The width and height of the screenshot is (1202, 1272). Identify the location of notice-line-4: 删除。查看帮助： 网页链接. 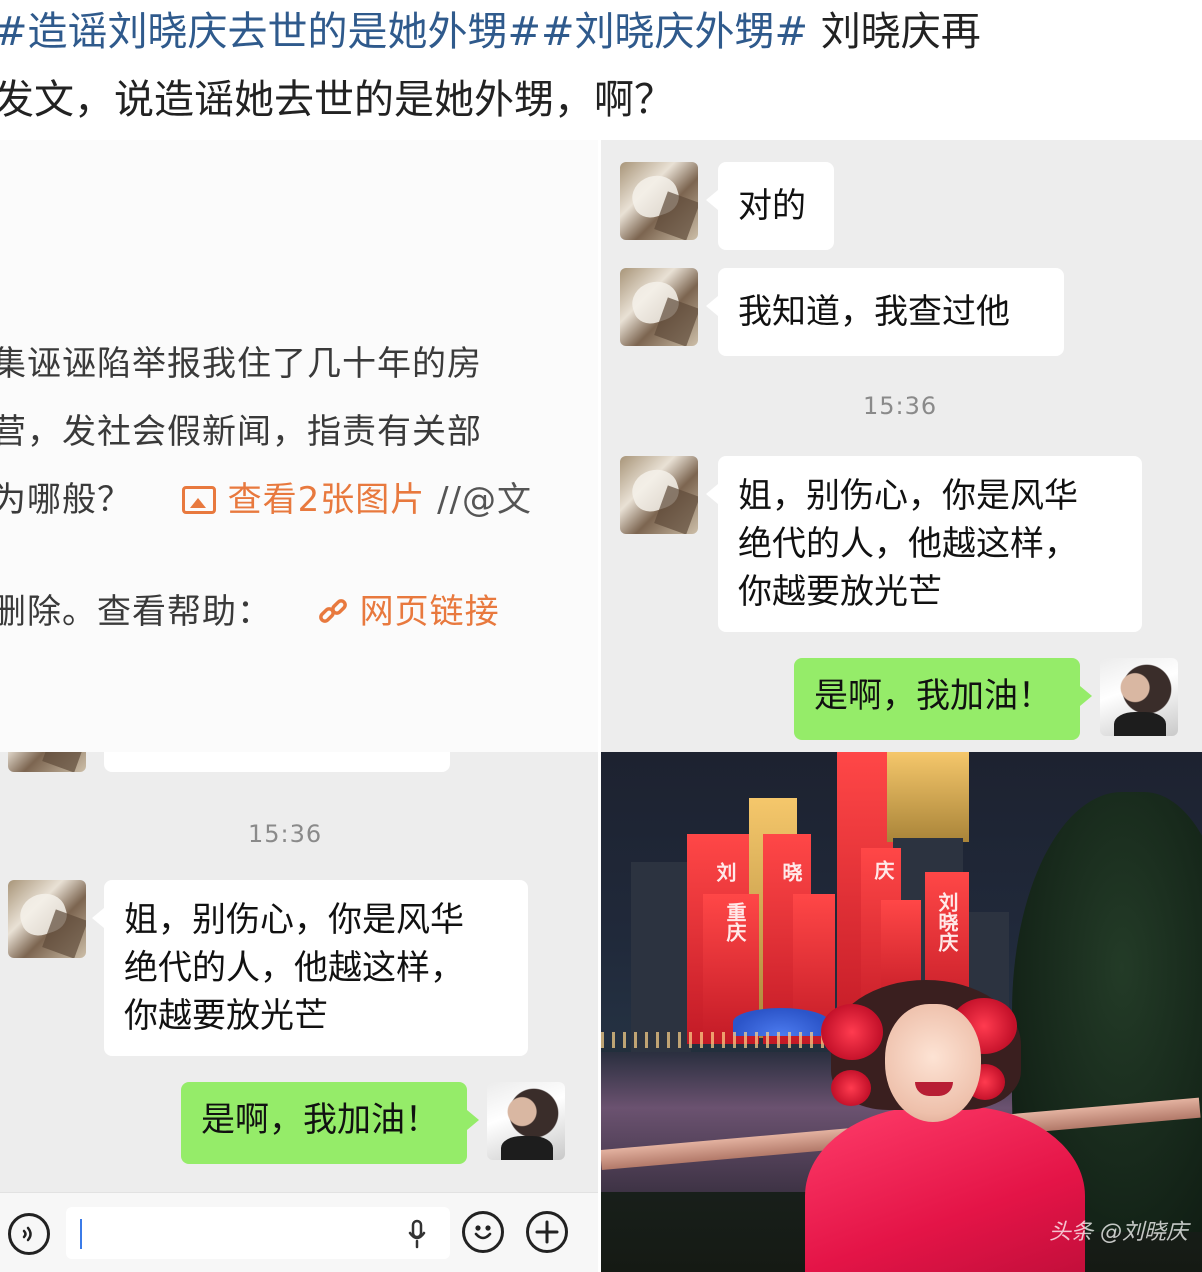
(250, 608).